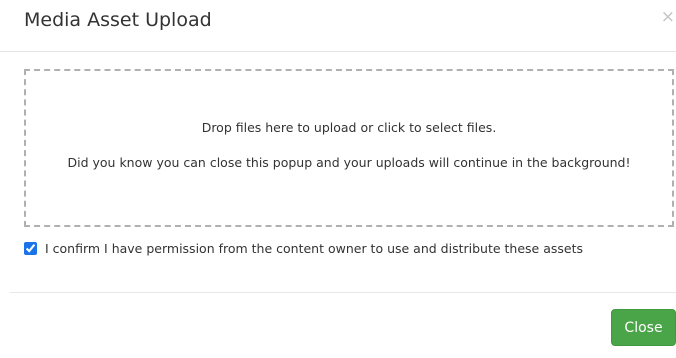 This screenshot has width=676, height=358. Describe the element at coordinates (30, 248) in the screenshot. I see `permission-checkbox` at that location.